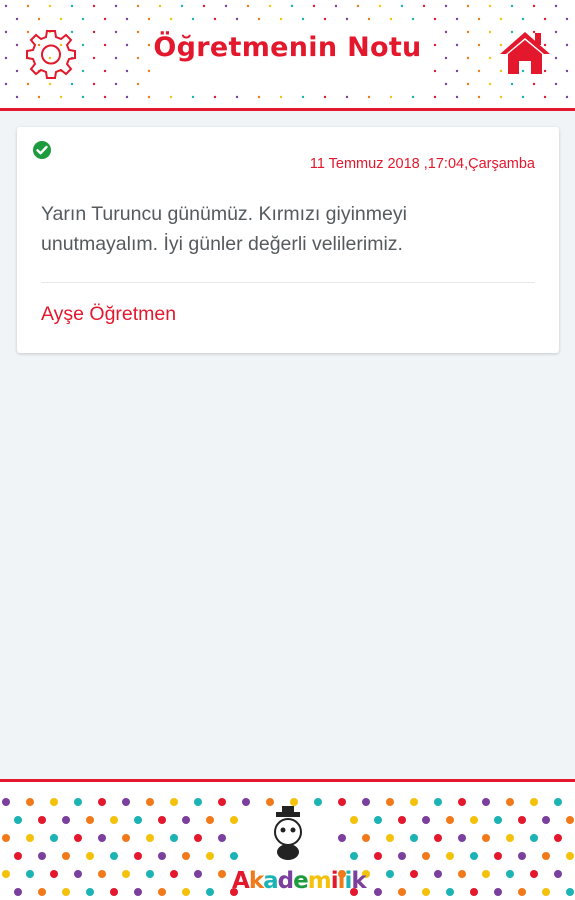 Image resolution: width=575 pixels, height=900 pixels. I want to click on card-divider, so click(288, 282).